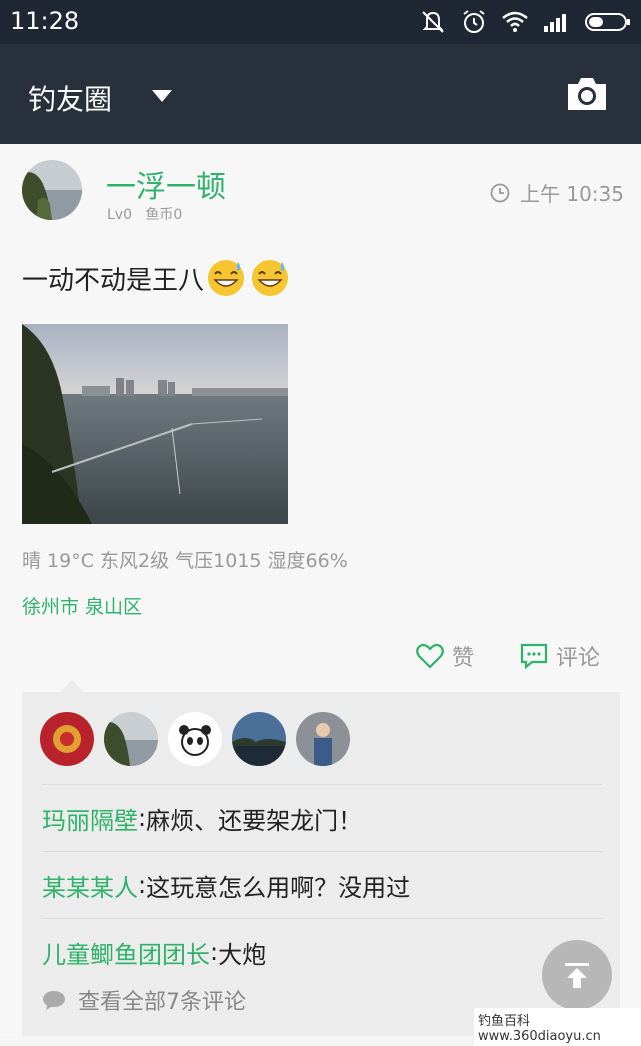  Describe the element at coordinates (90, 818) in the screenshot. I see `comment-author: 玛丽隔壁` at that location.